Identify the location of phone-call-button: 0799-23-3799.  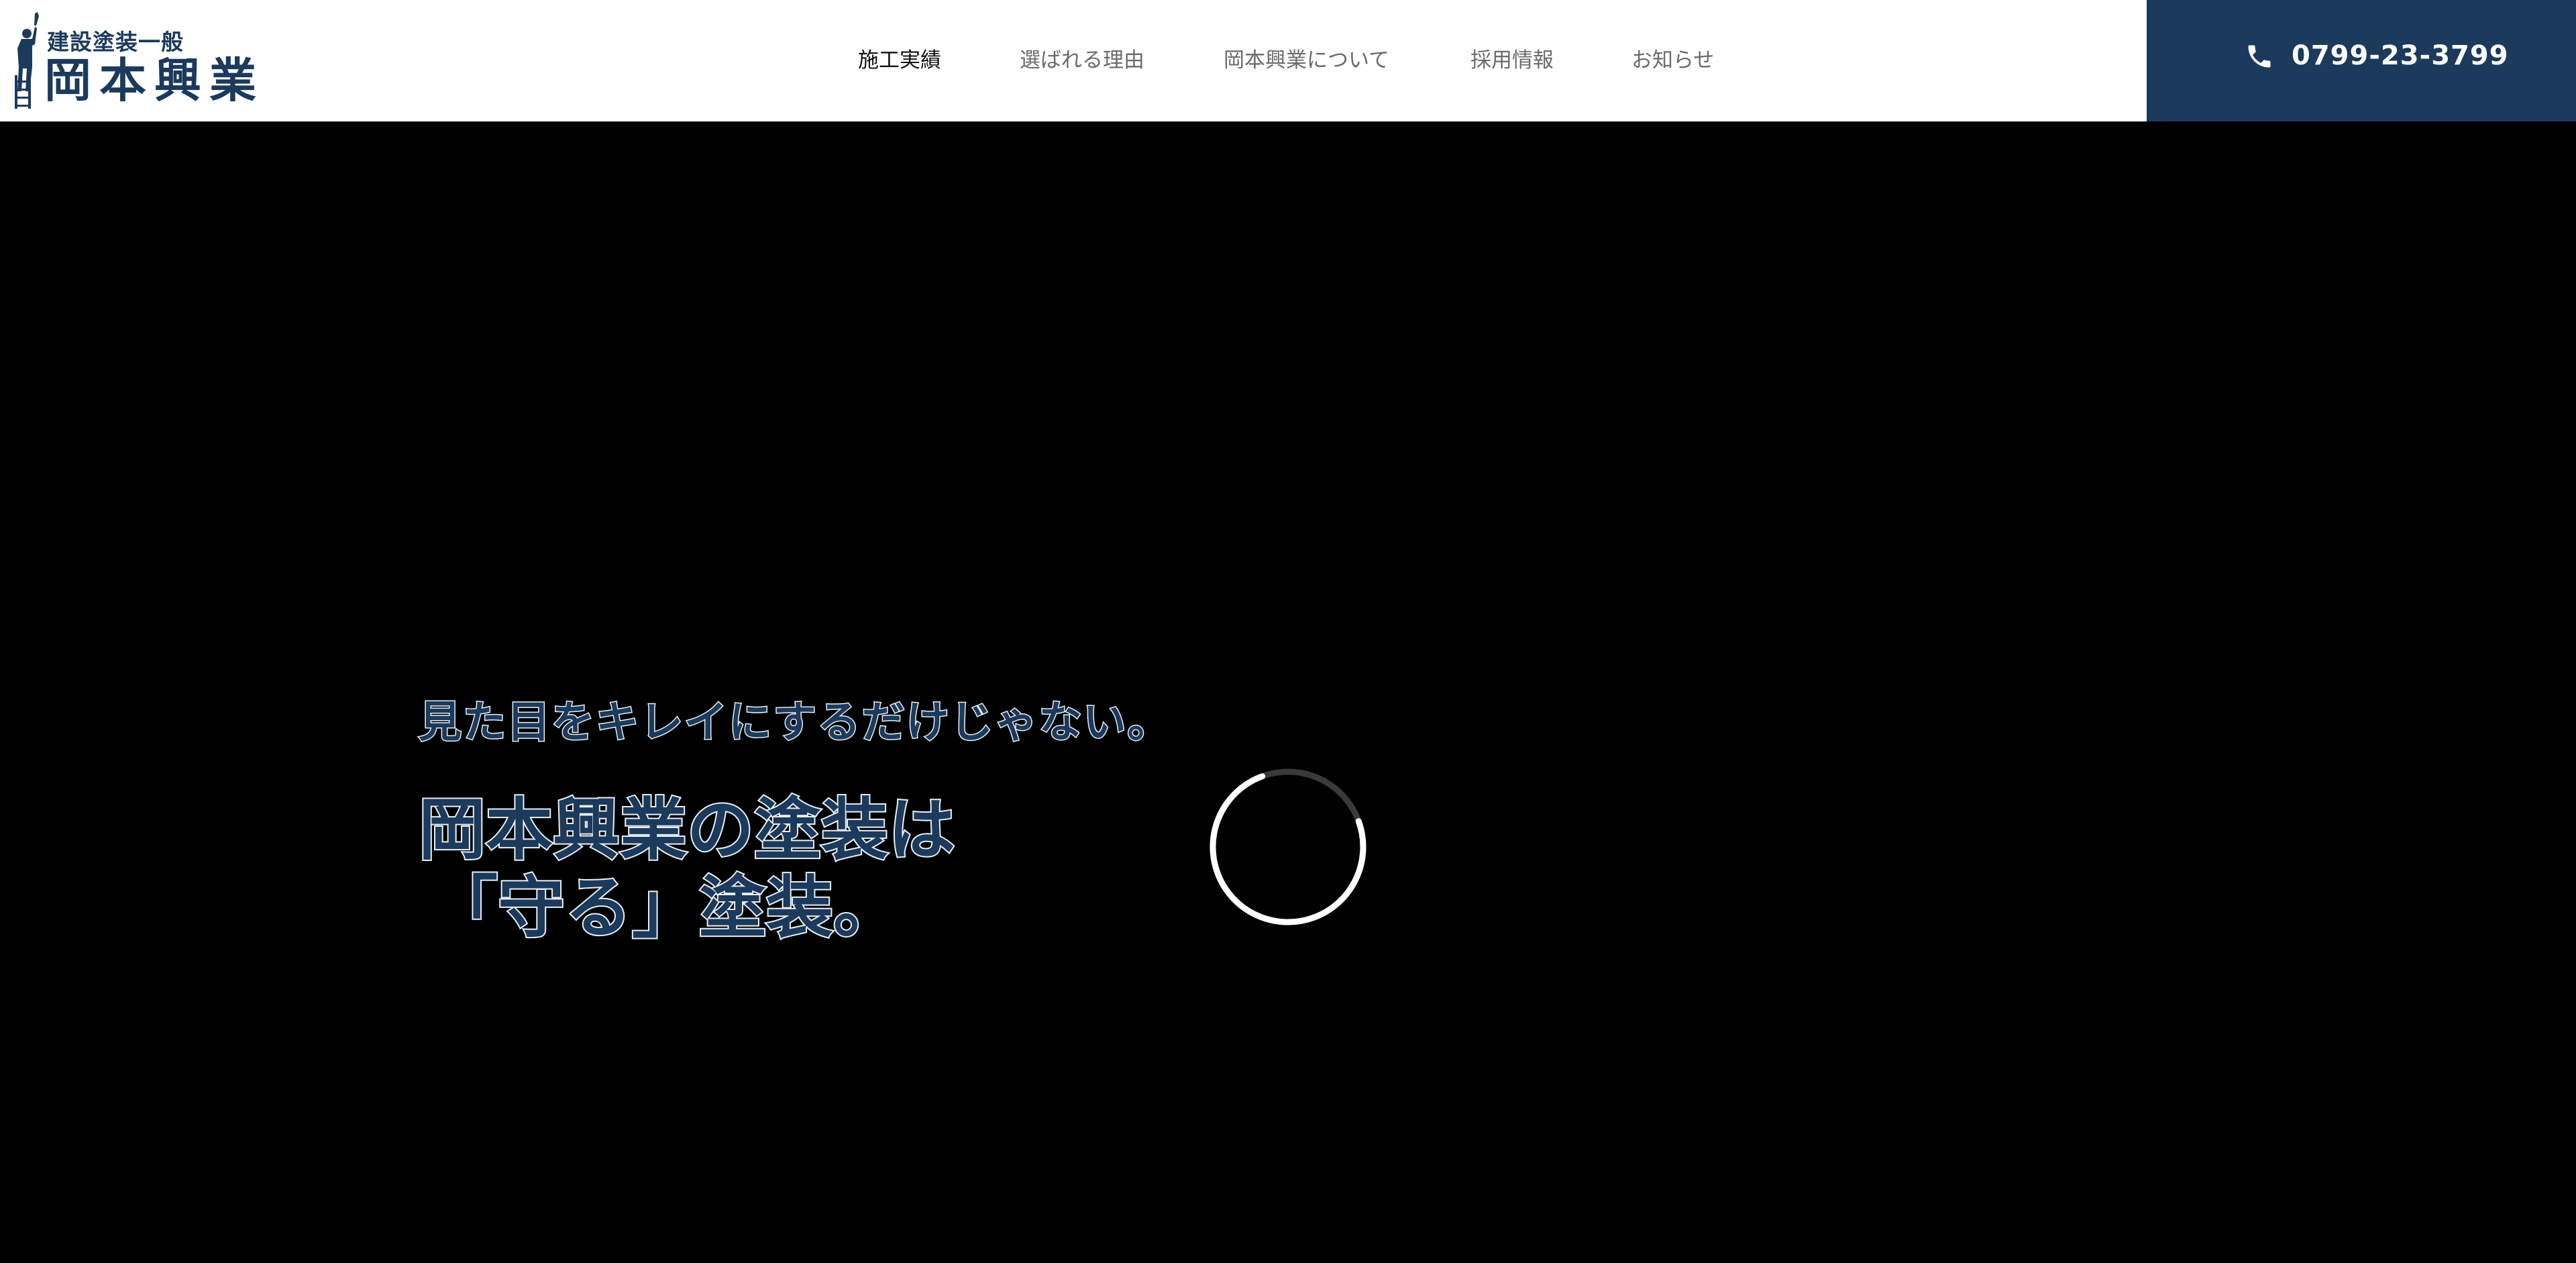
(2361, 60).